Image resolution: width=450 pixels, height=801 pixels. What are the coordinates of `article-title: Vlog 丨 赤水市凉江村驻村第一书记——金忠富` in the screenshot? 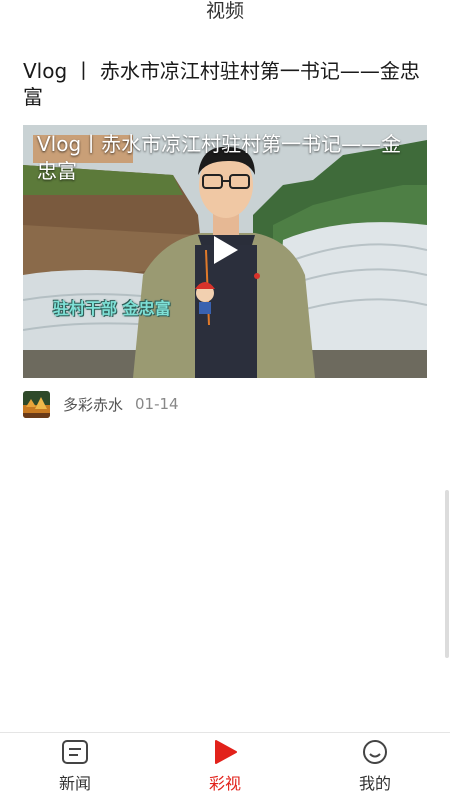 It's located at (223, 84).